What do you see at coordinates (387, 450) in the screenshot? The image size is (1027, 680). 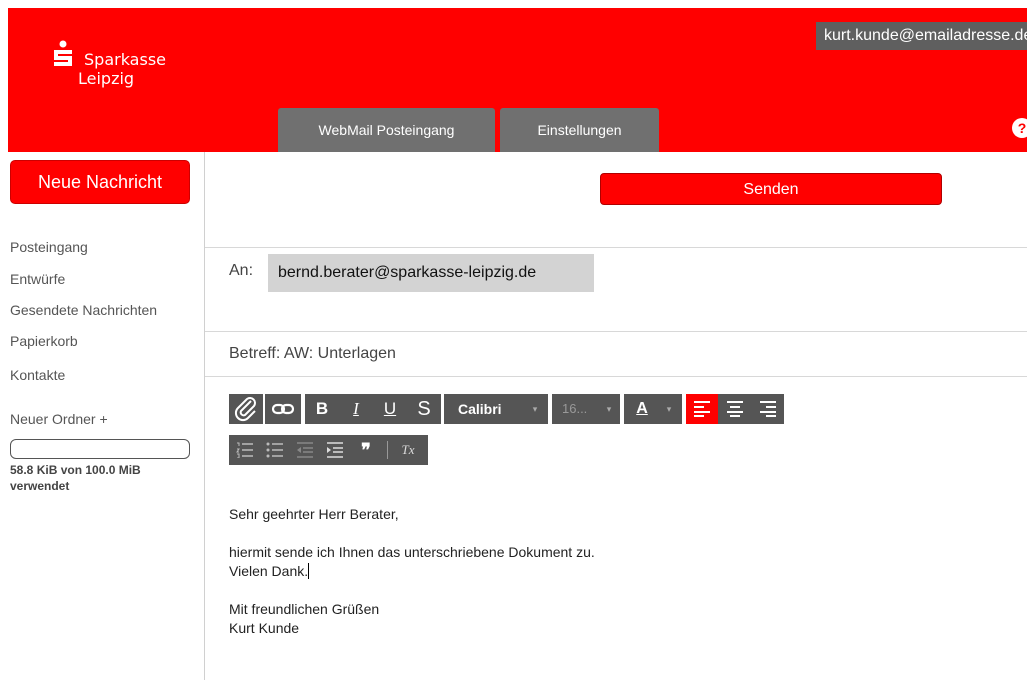 I see `toolbar-separator` at bounding box center [387, 450].